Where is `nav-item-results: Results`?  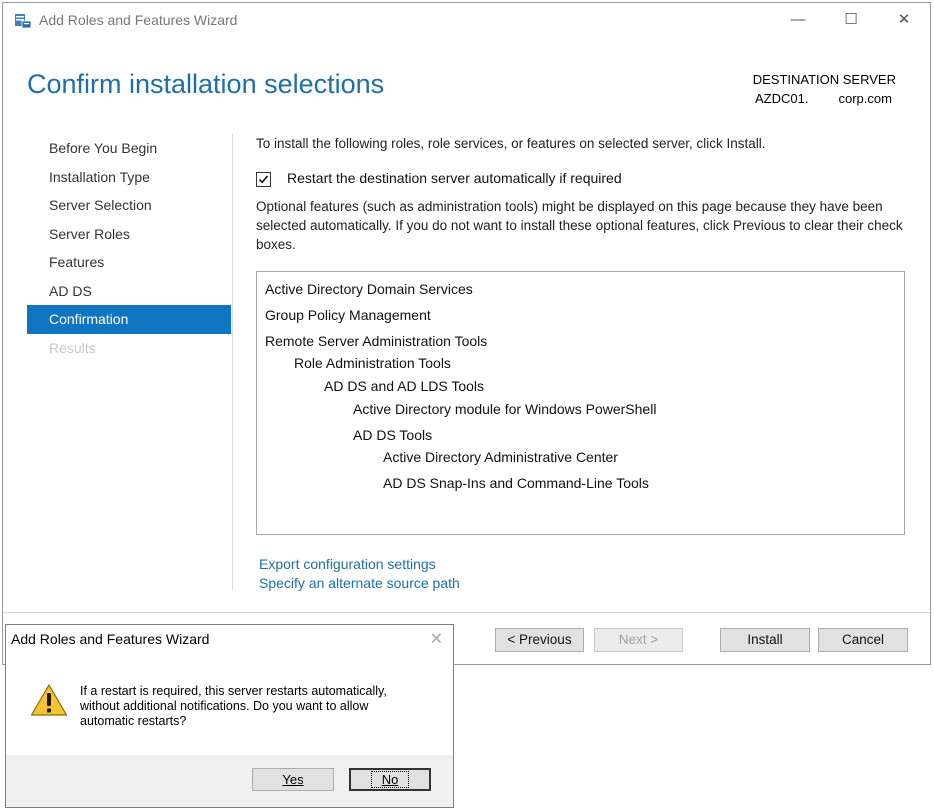
nav-item-results: Results is located at coordinates (72, 347).